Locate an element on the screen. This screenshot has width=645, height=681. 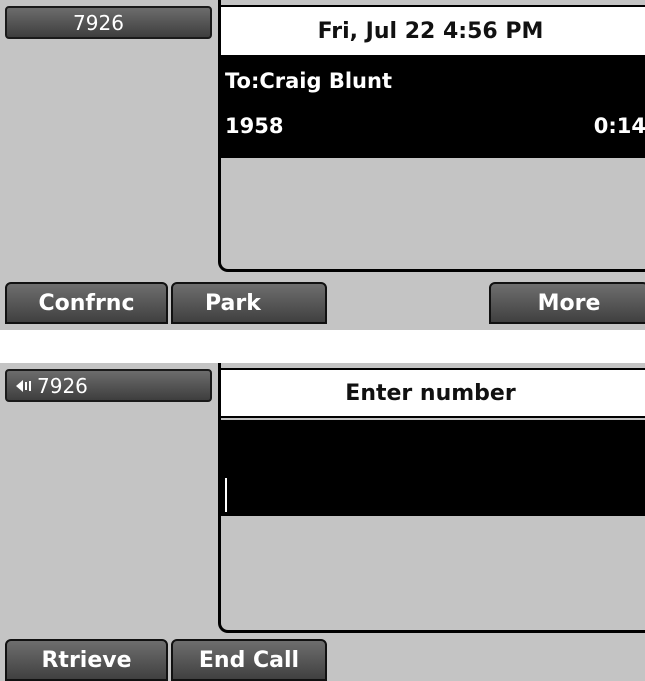
enter-number-header: Enter number is located at coordinates (433, 393).